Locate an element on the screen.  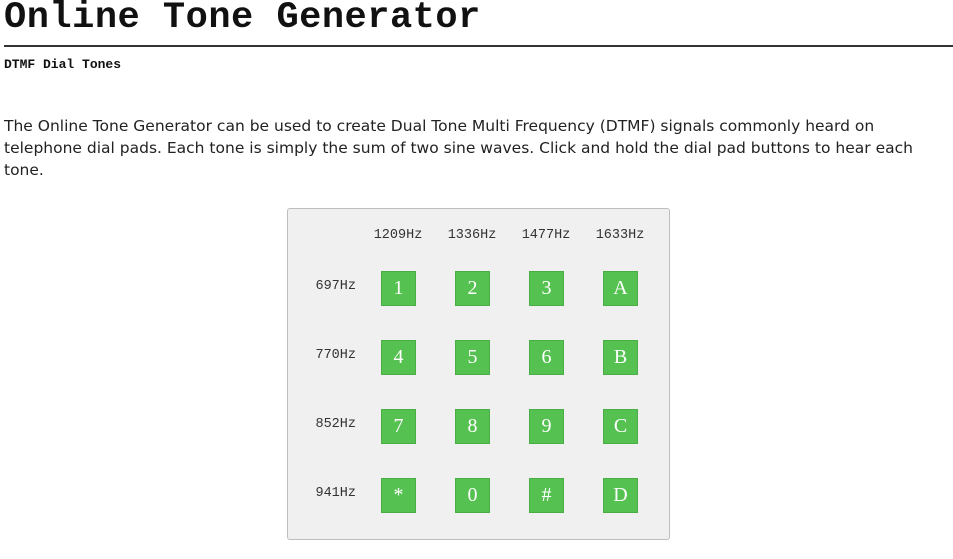
column-frequency-1477: 1477Hz is located at coordinates (546, 235).